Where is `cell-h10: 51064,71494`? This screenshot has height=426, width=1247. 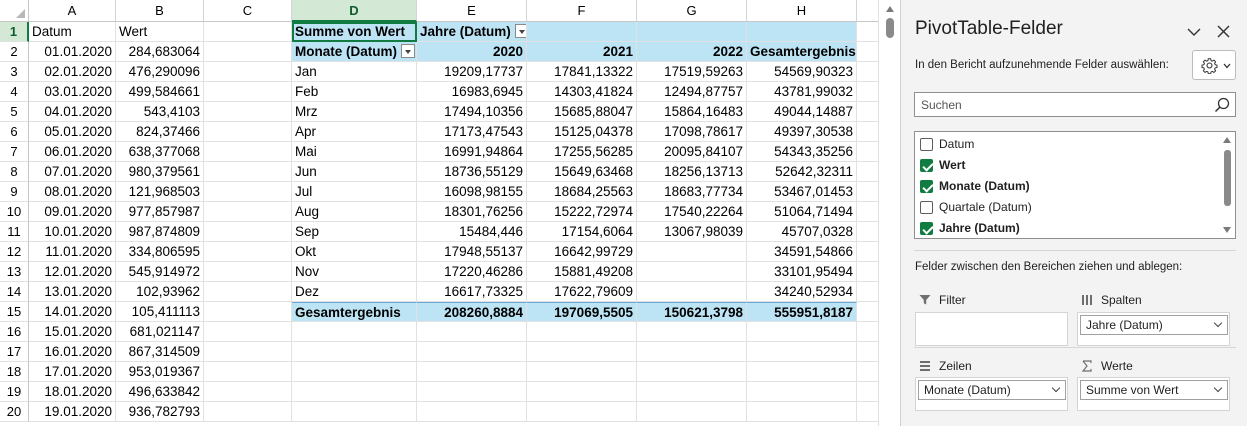
cell-h10: 51064,71494 is located at coordinates (802, 212).